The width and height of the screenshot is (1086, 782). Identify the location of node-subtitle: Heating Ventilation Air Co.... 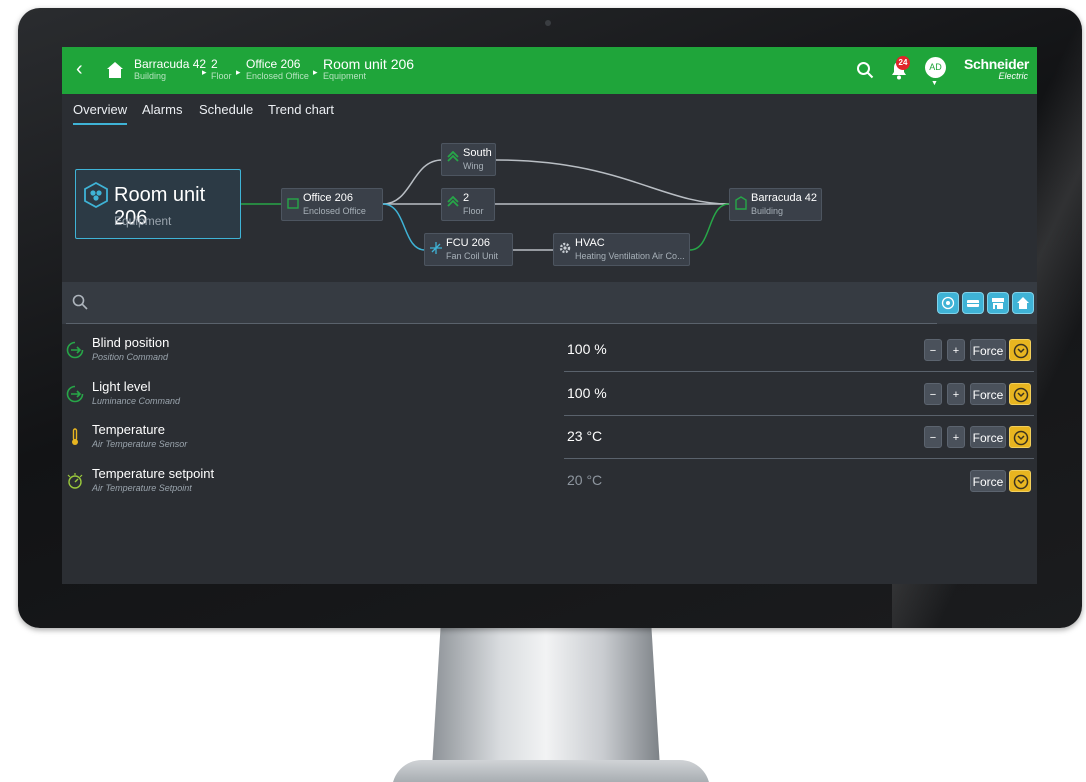
(630, 256).